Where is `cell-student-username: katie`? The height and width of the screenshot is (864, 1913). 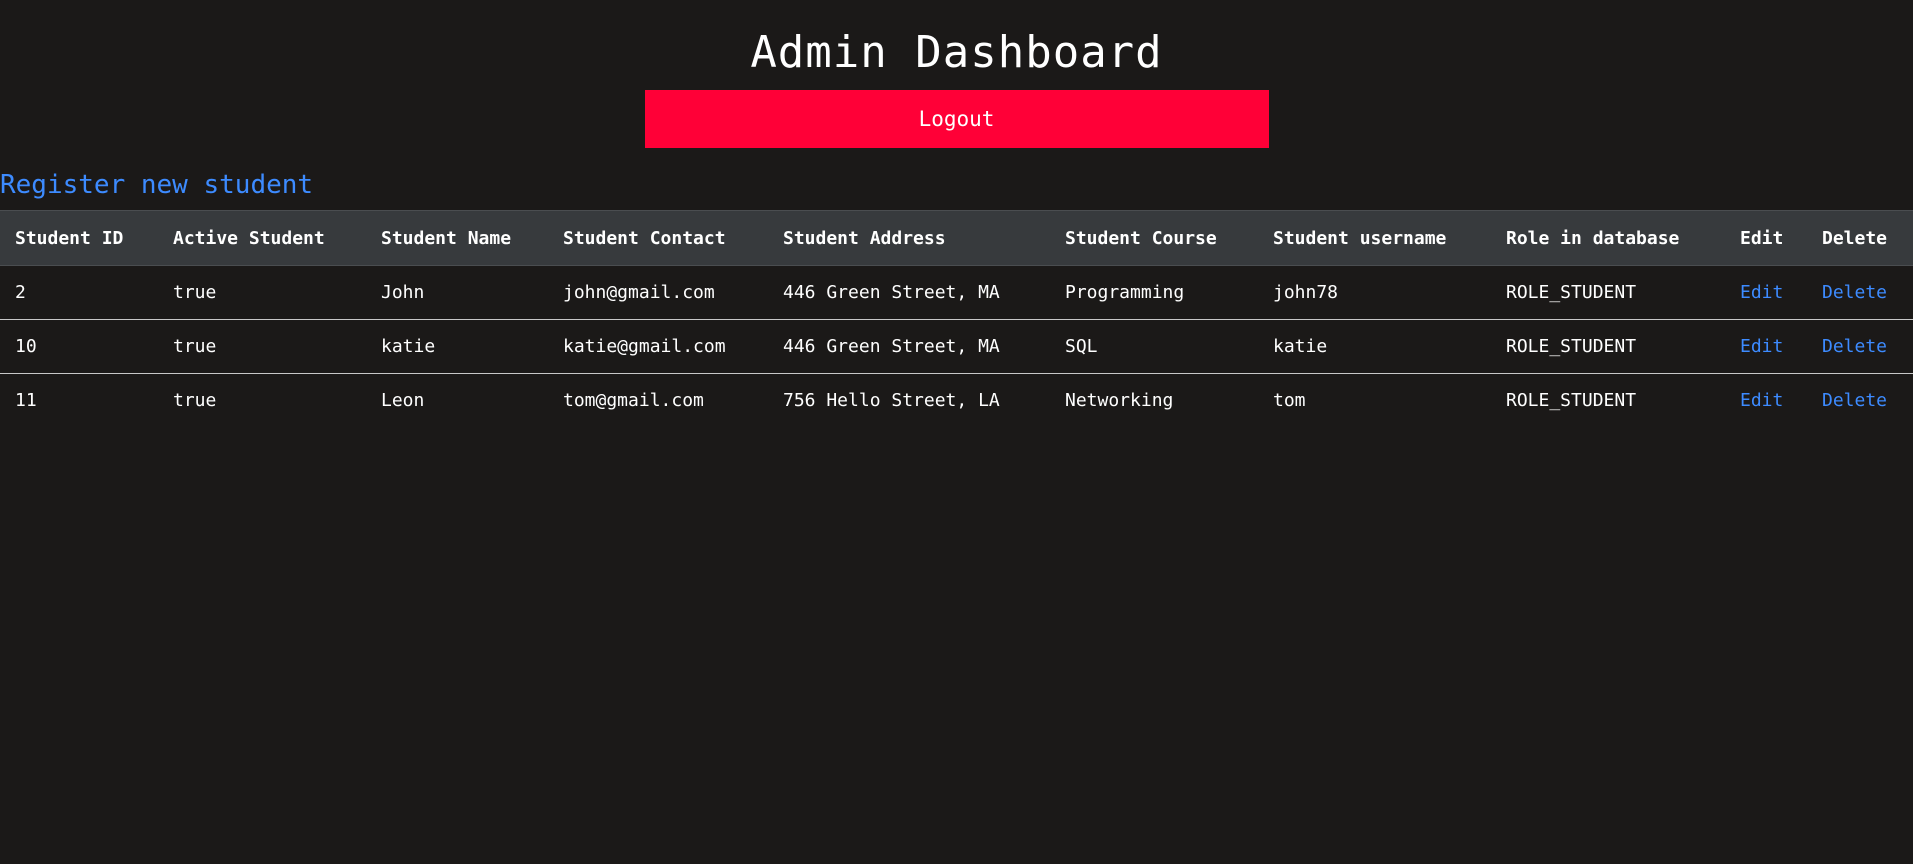 cell-student-username: katie is located at coordinates (1374, 346).